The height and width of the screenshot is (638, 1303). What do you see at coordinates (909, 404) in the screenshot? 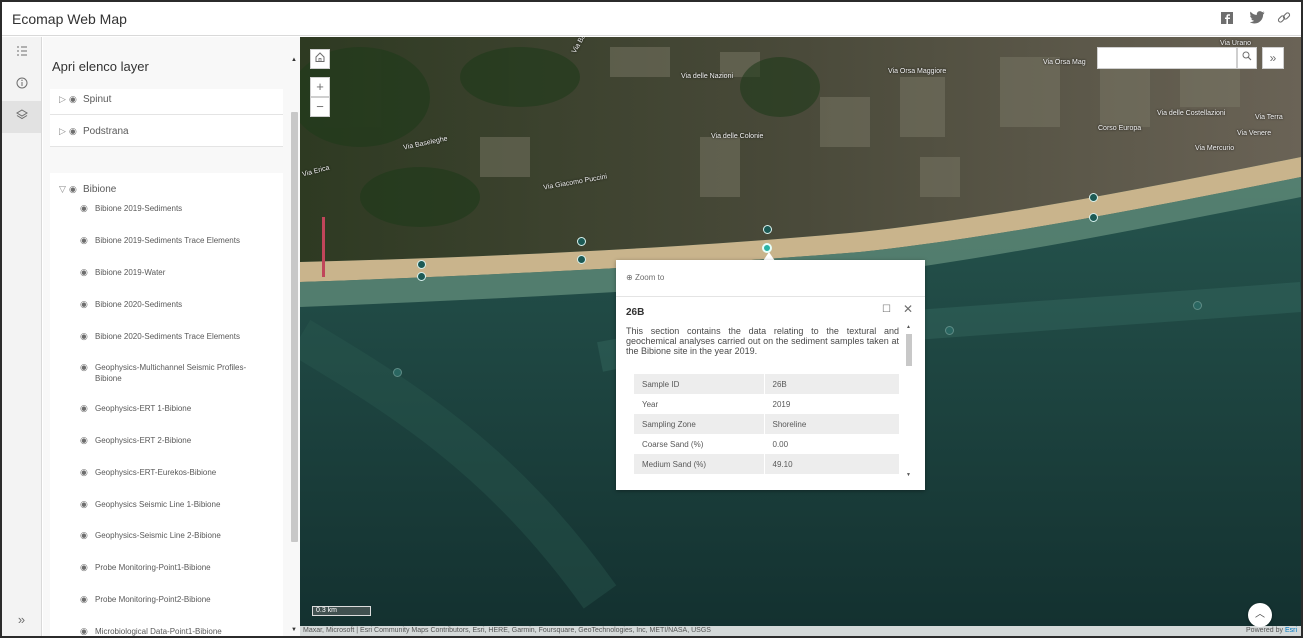
I see `popup-scrollbar: ▲ ▼` at bounding box center [909, 404].